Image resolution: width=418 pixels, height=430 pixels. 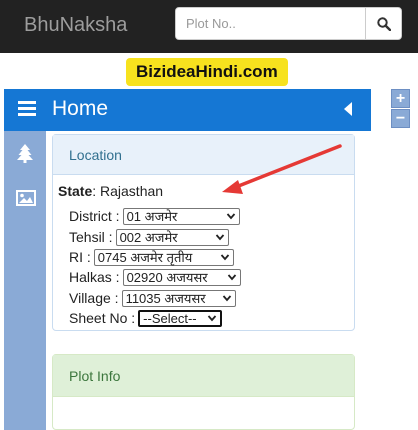 I want to click on zoom-in-label: +, so click(x=400, y=98).